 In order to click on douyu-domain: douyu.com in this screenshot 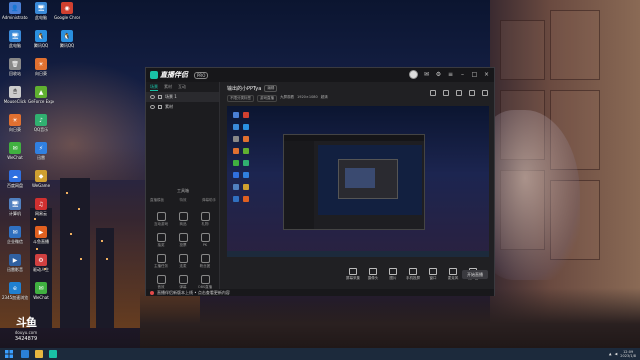, I will do `click(26, 332)`.